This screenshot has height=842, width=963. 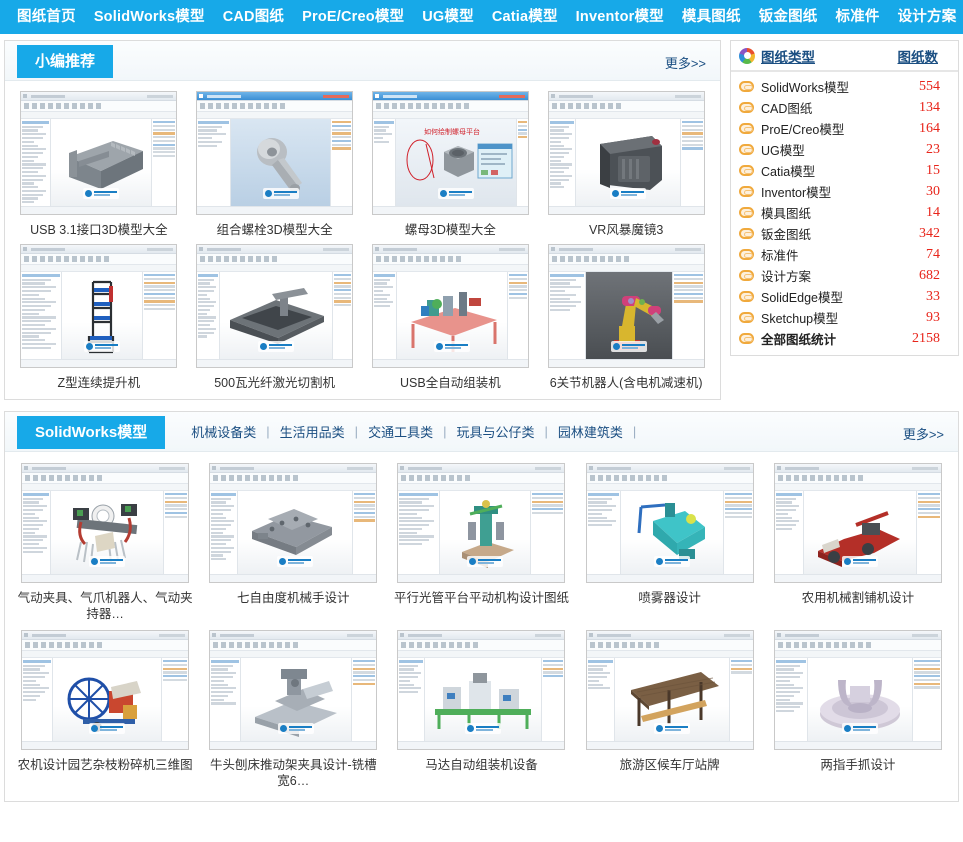 What do you see at coordinates (669, 765) in the screenshot?
I see `item-caption: 旅游区候车厅站牌` at bounding box center [669, 765].